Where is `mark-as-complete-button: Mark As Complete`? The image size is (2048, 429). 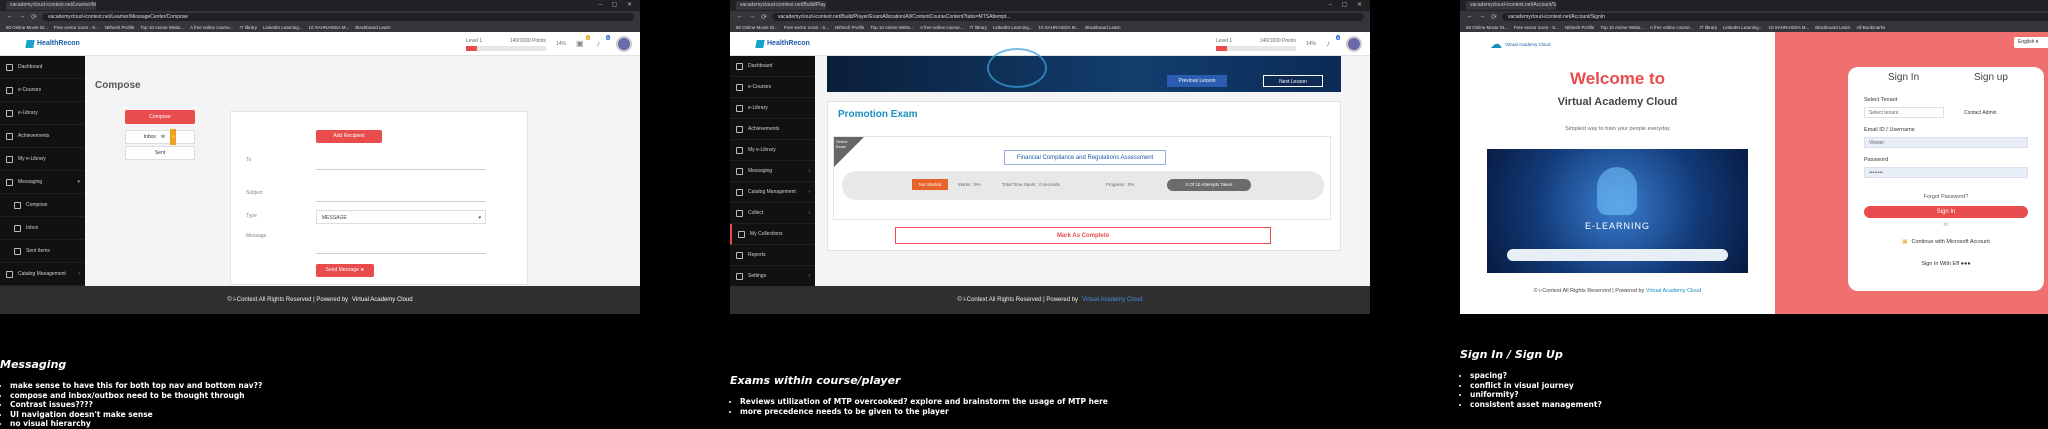 mark-as-complete-button: Mark As Complete is located at coordinates (1083, 235).